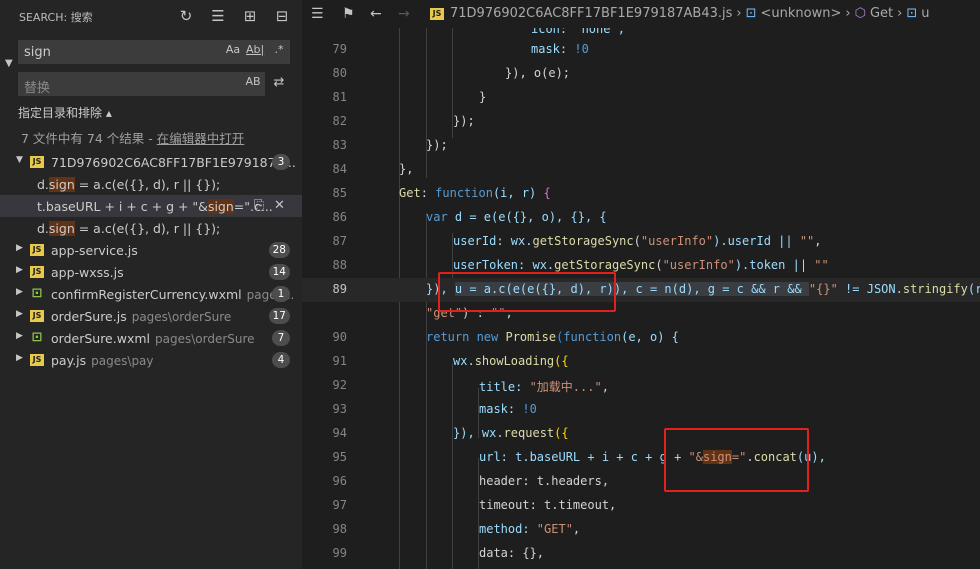 This screenshot has height=569, width=980. I want to click on code-text: mask:, so click(501, 409).